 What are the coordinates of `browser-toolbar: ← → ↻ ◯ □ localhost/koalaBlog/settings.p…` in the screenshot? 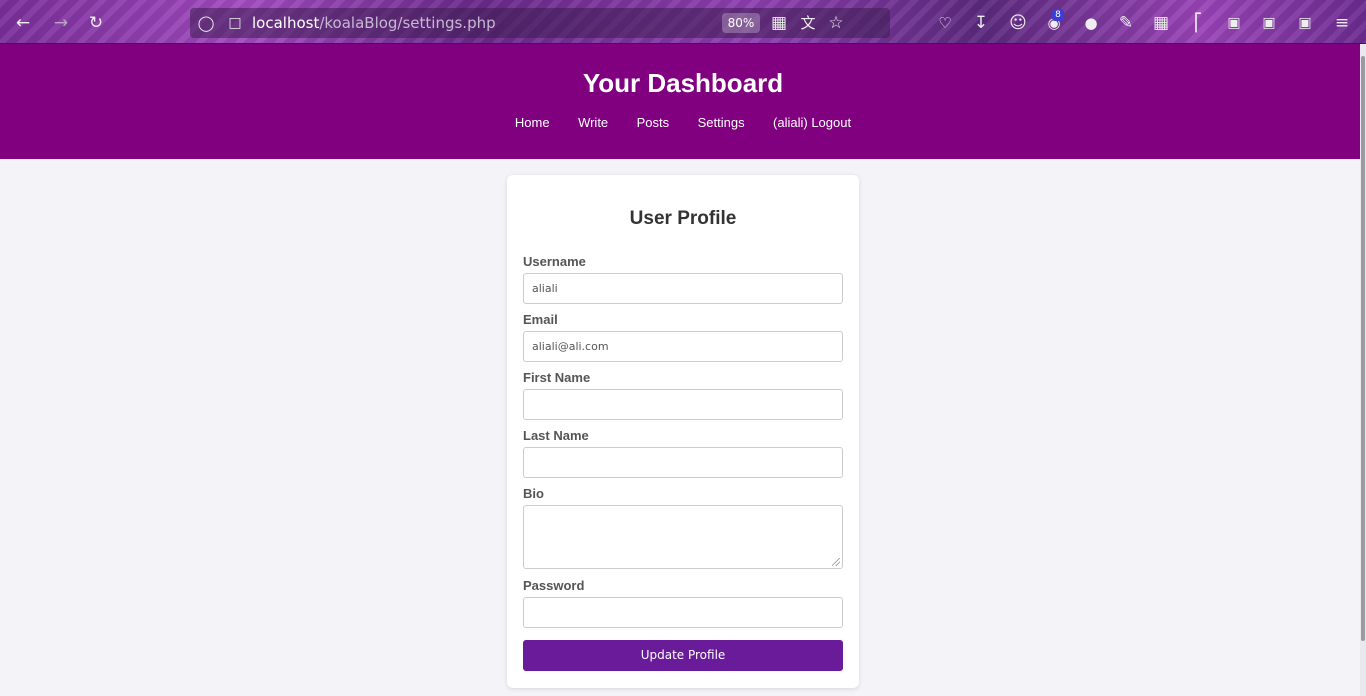 It's located at (683, 22).